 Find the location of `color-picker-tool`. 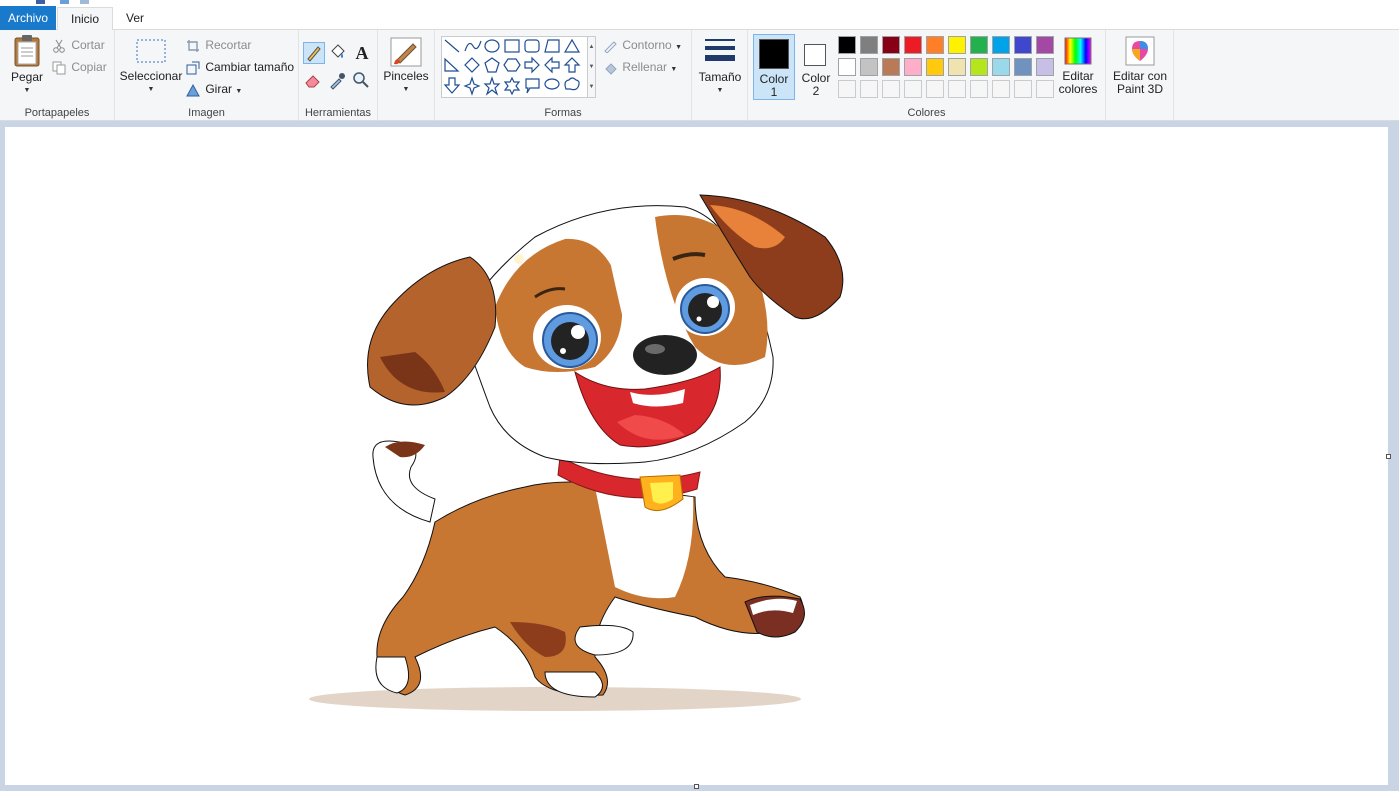

color-picker-tool is located at coordinates (338, 81).